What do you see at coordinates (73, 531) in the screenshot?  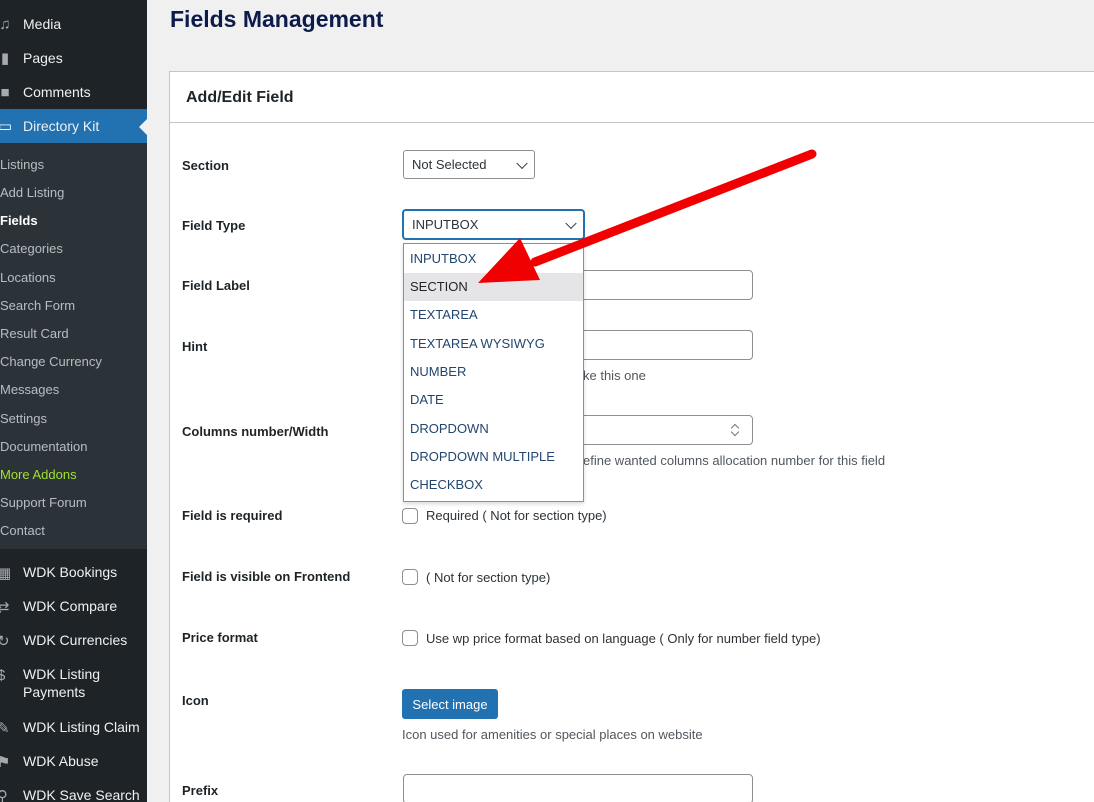 I see `submenu-contact: Contact` at bounding box center [73, 531].